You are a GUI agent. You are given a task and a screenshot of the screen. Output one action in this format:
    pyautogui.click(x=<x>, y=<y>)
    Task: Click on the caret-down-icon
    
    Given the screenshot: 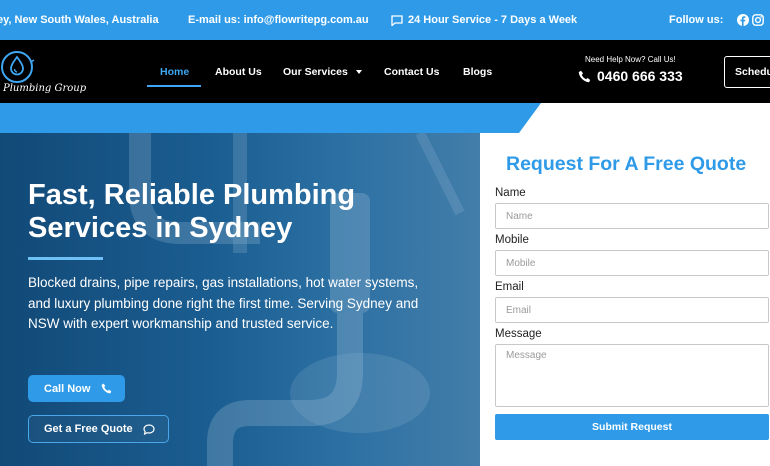 What is the action you would take?
    pyautogui.click(x=358, y=71)
    